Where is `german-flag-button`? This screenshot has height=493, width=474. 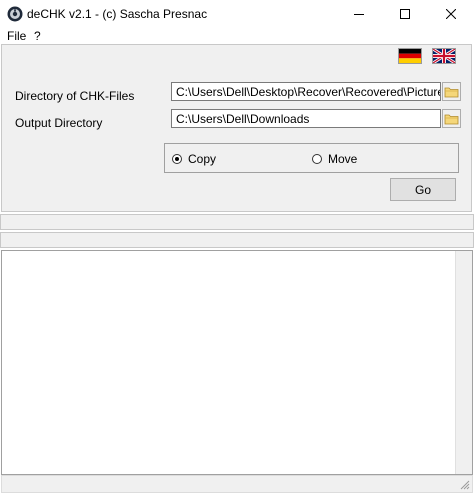 german-flag-button is located at coordinates (410, 56).